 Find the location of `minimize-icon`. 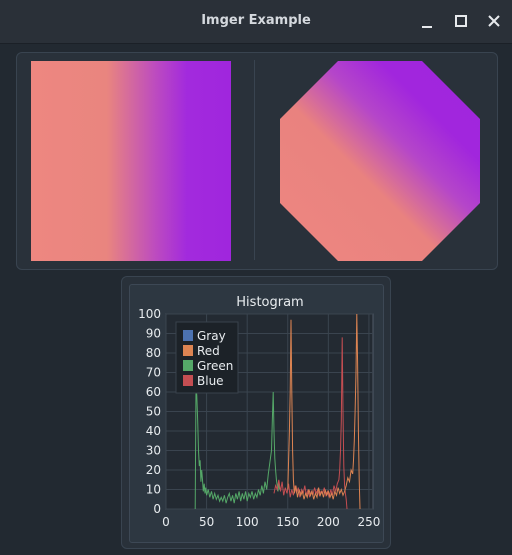

minimize-icon is located at coordinates (427, 27).